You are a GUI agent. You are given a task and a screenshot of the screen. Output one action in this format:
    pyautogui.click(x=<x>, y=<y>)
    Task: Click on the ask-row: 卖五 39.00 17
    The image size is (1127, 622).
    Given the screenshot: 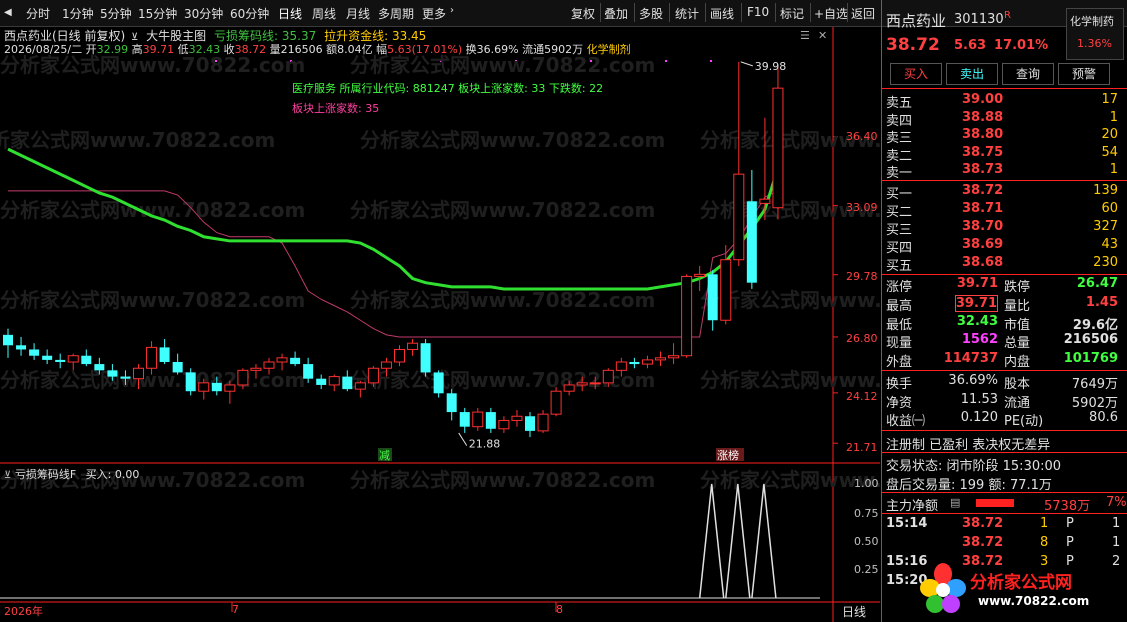 What is the action you would take?
    pyautogui.click(x=1004, y=101)
    